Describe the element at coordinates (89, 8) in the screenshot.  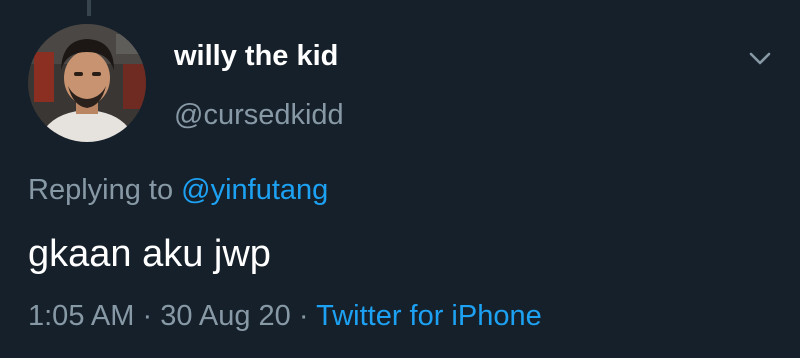
I see `thread-connector-line` at that location.